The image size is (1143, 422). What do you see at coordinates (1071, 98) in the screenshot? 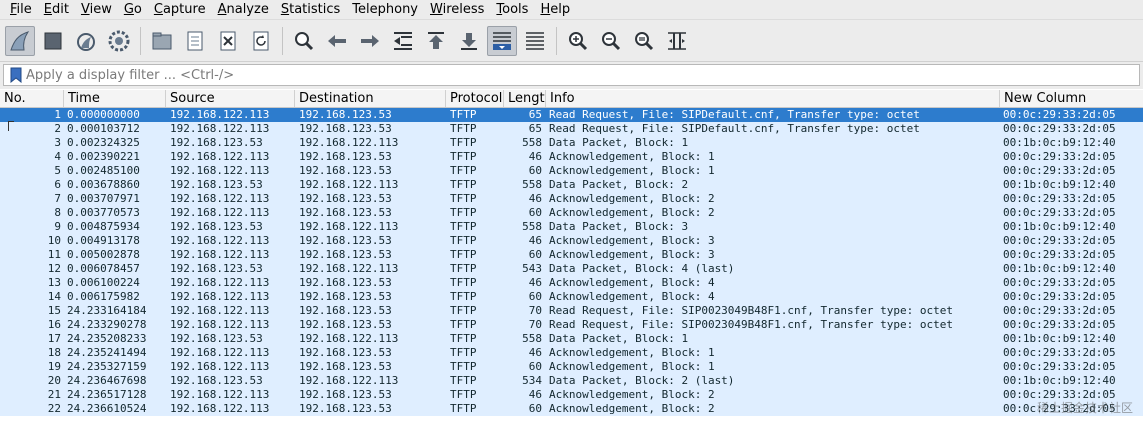
I see `column-header-new-column: New Column` at bounding box center [1071, 98].